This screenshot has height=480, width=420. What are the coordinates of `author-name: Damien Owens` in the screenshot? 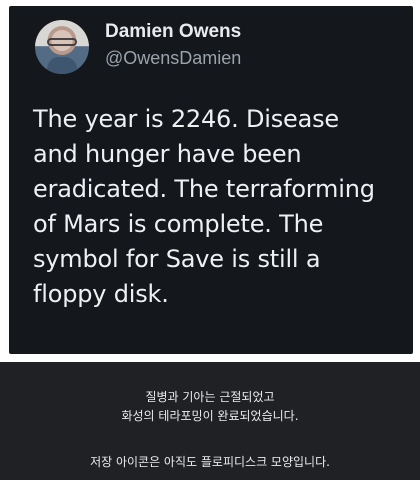 It's located at (173, 32).